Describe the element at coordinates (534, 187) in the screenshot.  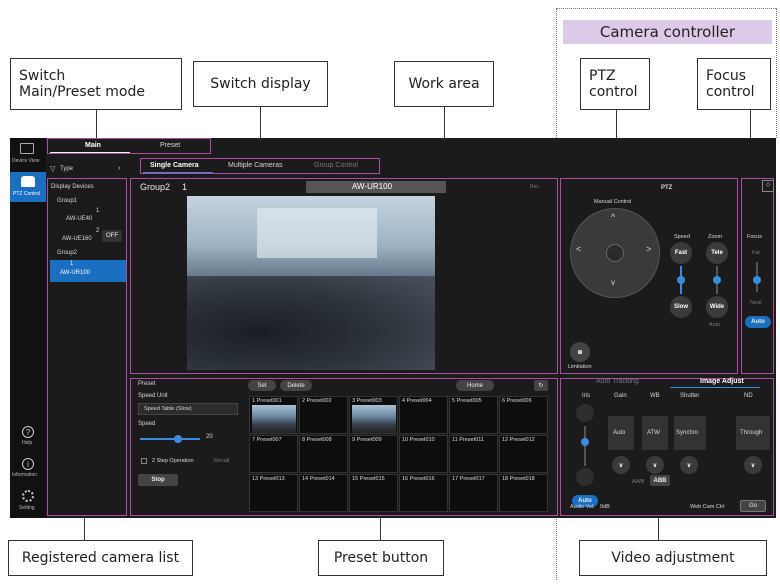
I see `rec-label: Rec` at that location.